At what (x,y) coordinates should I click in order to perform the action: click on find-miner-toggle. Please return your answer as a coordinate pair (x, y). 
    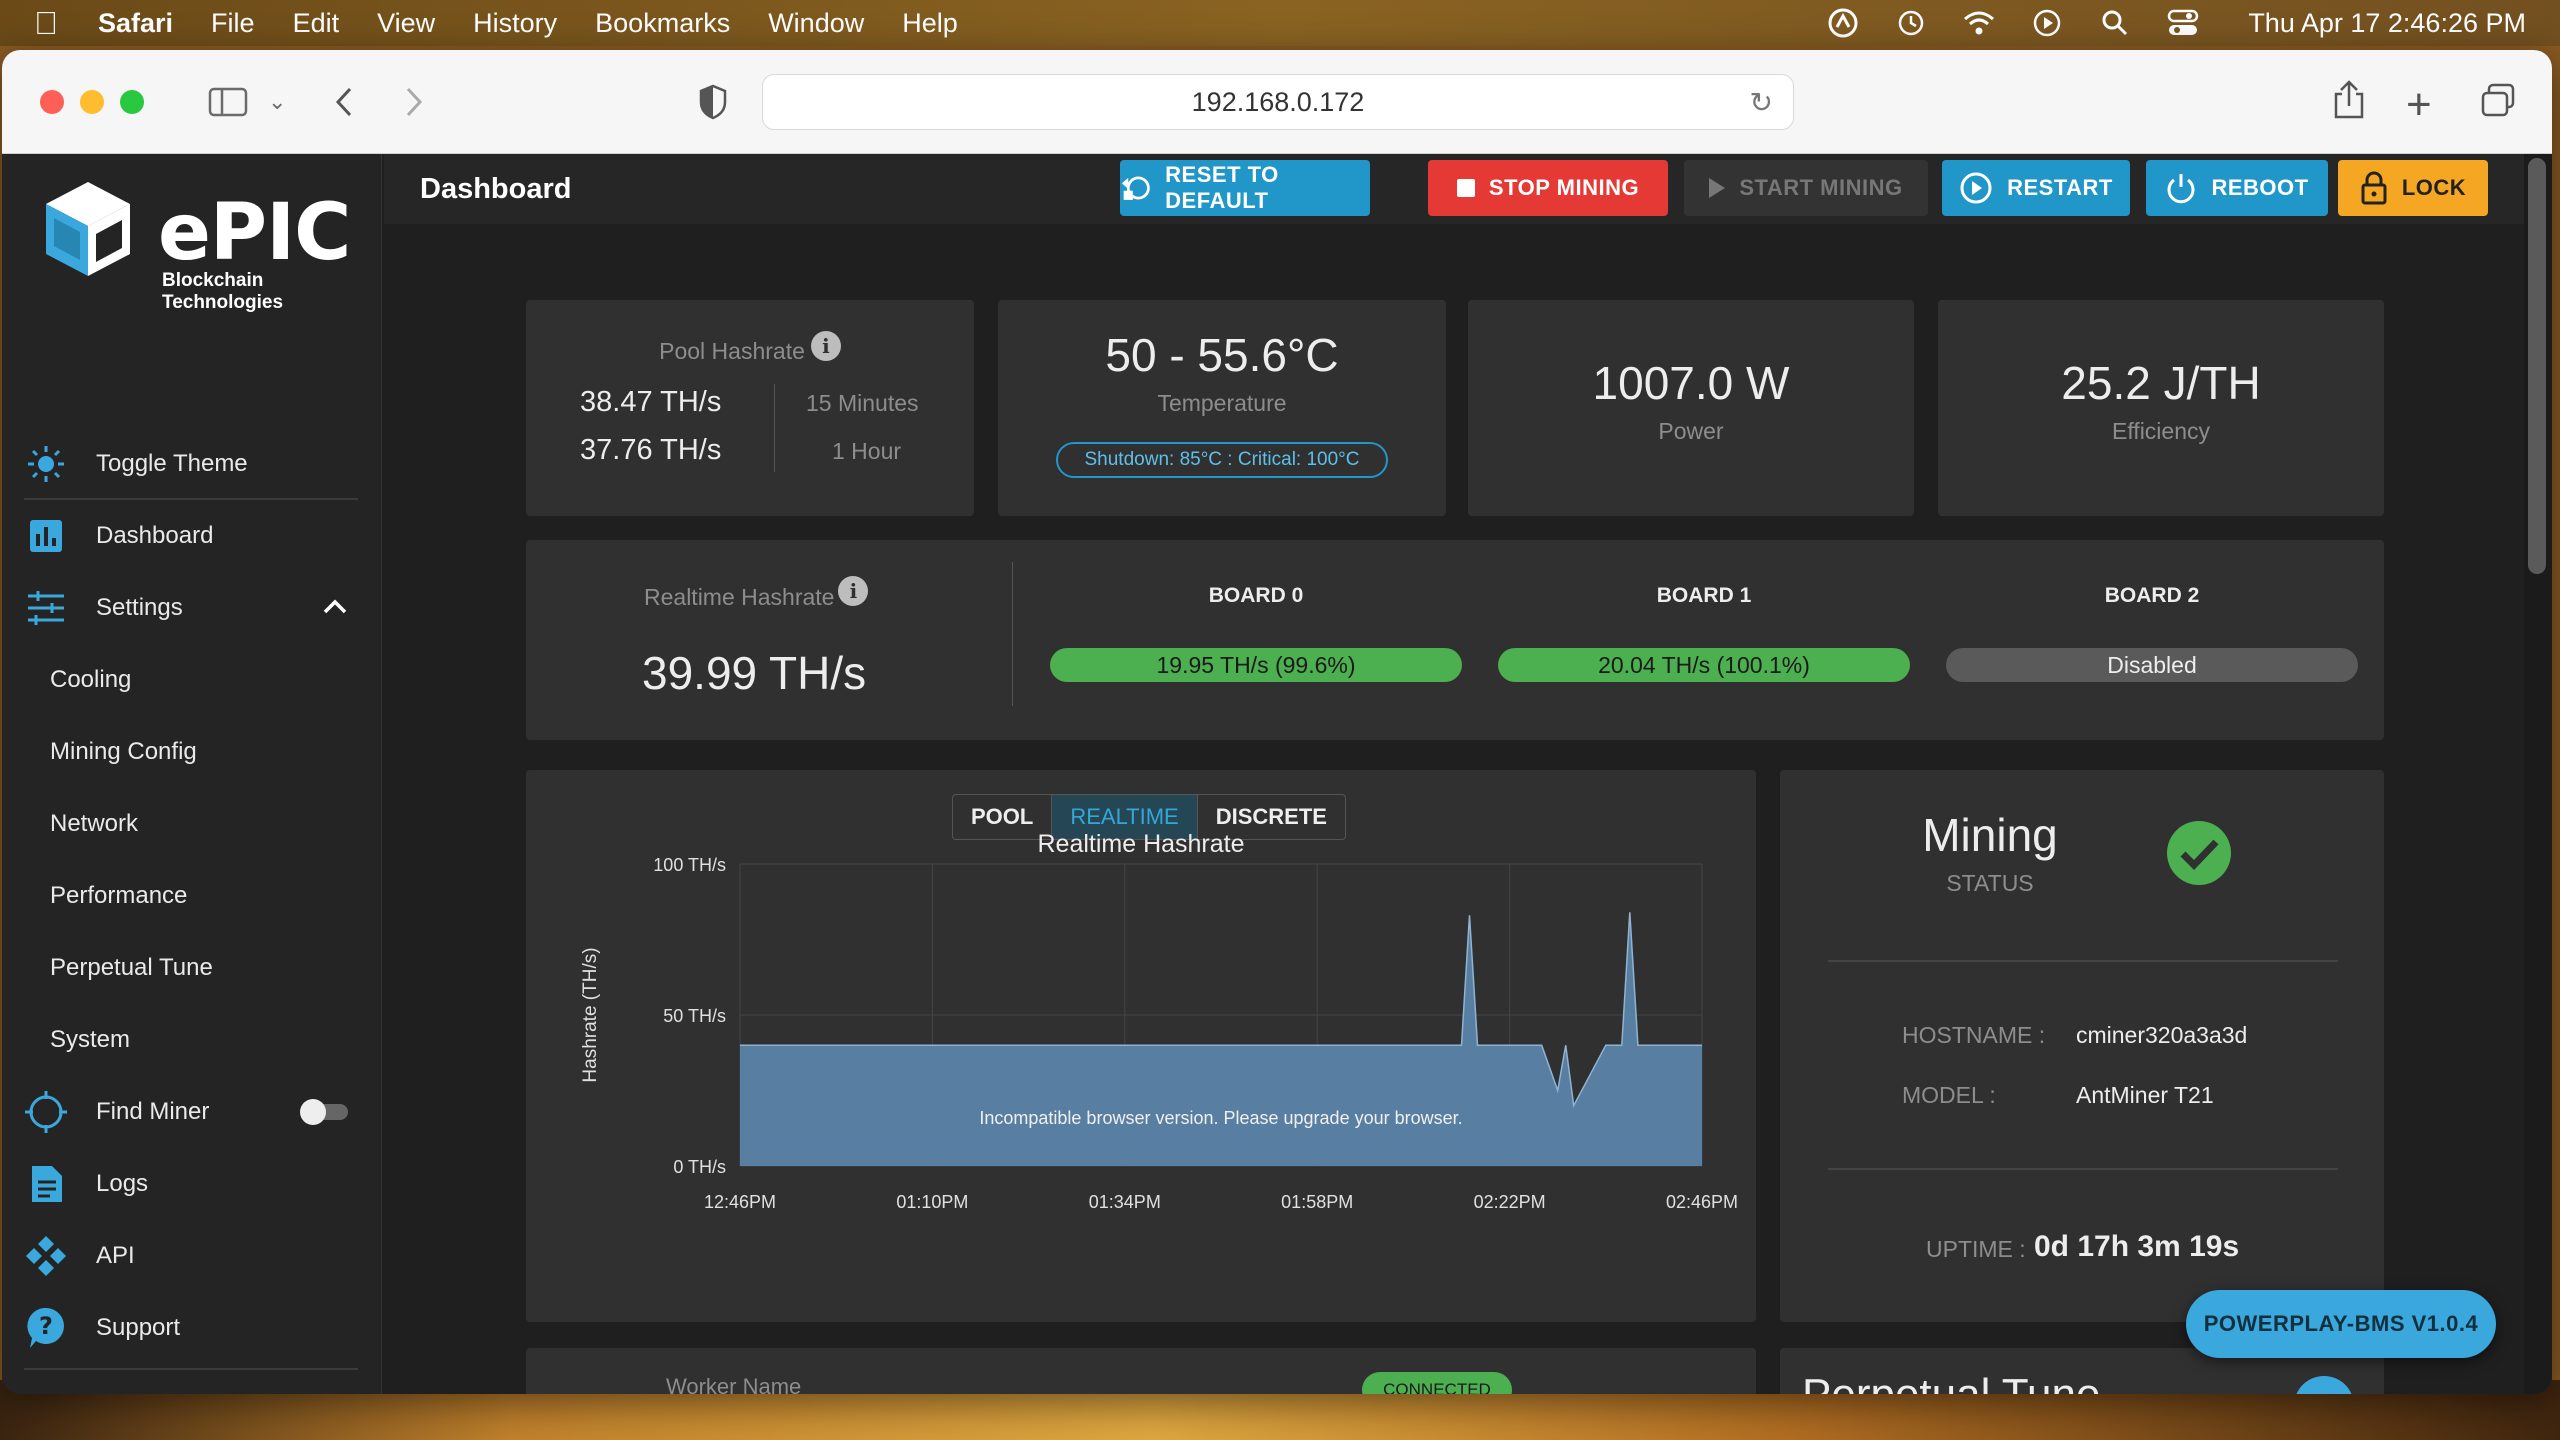
    Looking at the image, I should click on (324, 1112).